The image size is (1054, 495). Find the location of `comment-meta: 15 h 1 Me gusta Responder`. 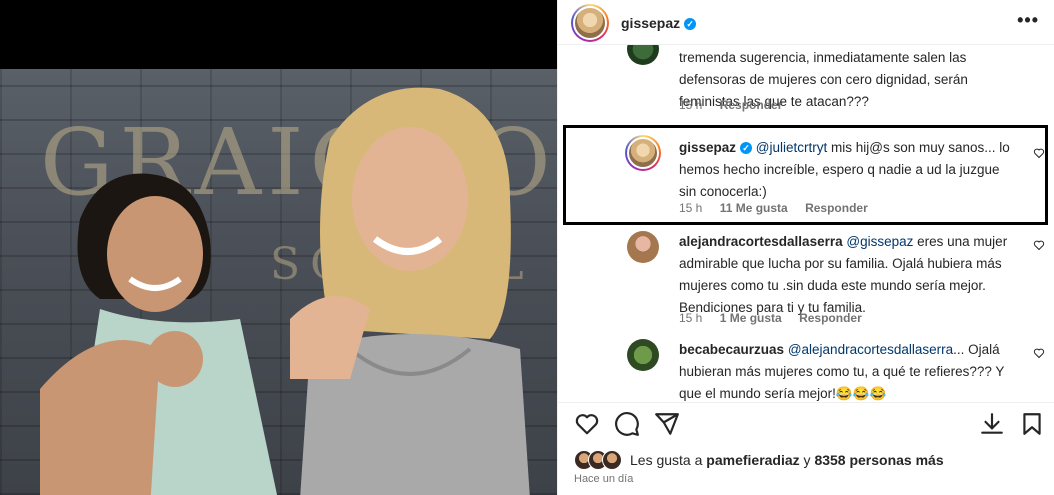

comment-meta: 15 h 1 Me gusta Responder is located at coordinates (777, 318).